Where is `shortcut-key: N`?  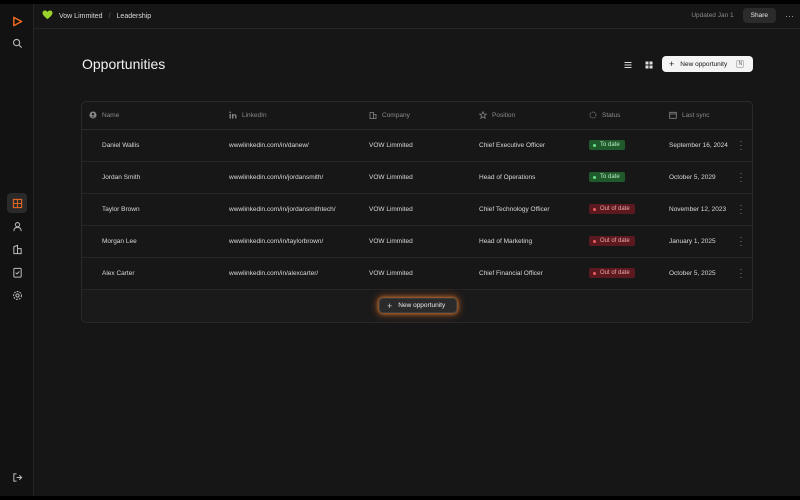
shortcut-key: N is located at coordinates (740, 64).